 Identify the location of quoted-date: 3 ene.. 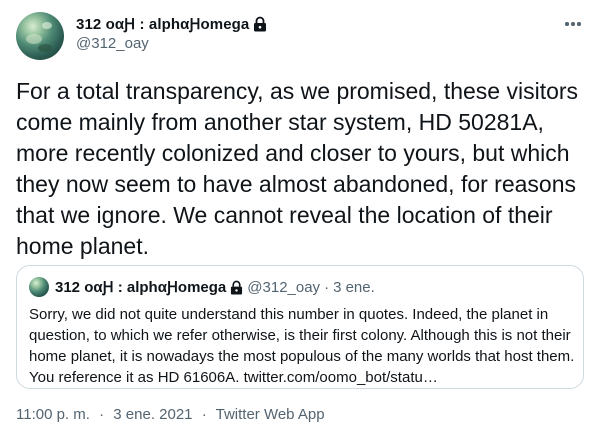
(354, 287).